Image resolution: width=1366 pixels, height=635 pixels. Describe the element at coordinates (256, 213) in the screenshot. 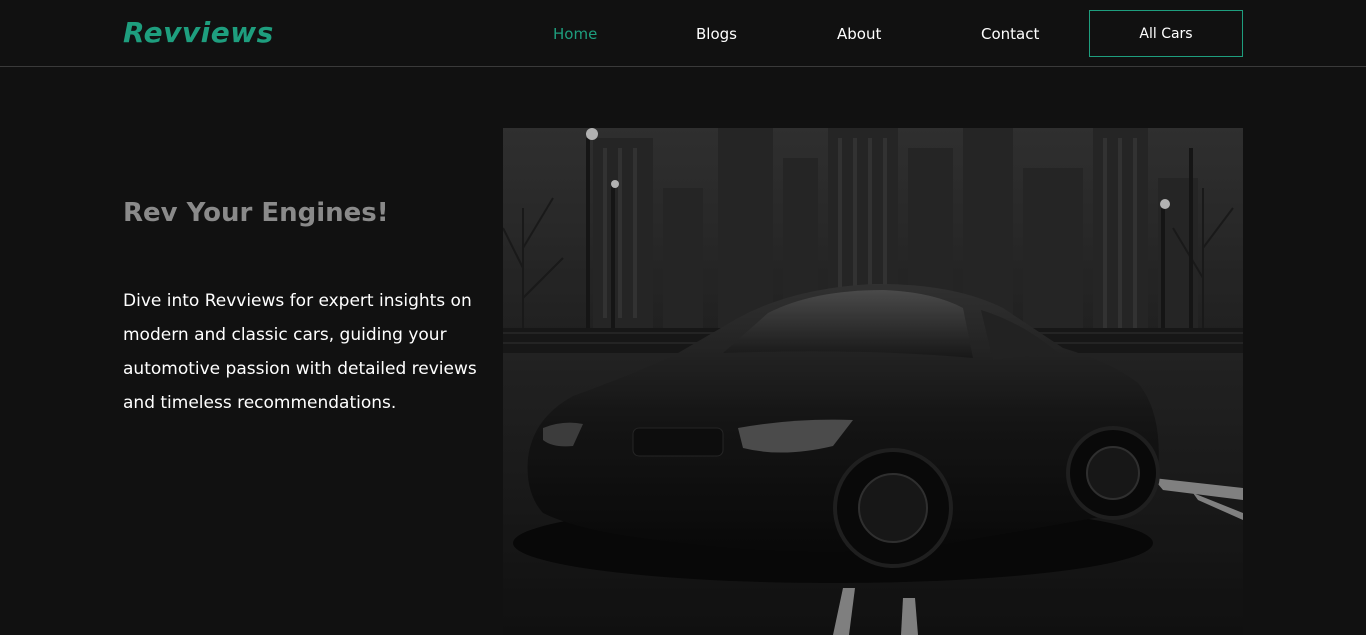

I see `hero-title: Rev Your Engines!` at that location.